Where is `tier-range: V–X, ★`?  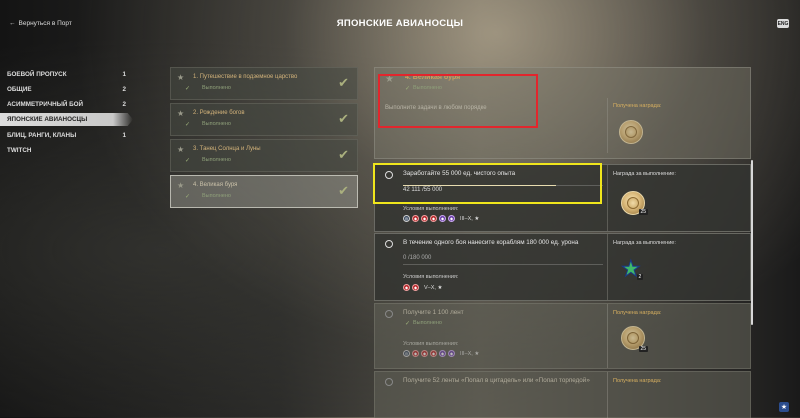
tier-range: V–X, ★ is located at coordinates (433, 287).